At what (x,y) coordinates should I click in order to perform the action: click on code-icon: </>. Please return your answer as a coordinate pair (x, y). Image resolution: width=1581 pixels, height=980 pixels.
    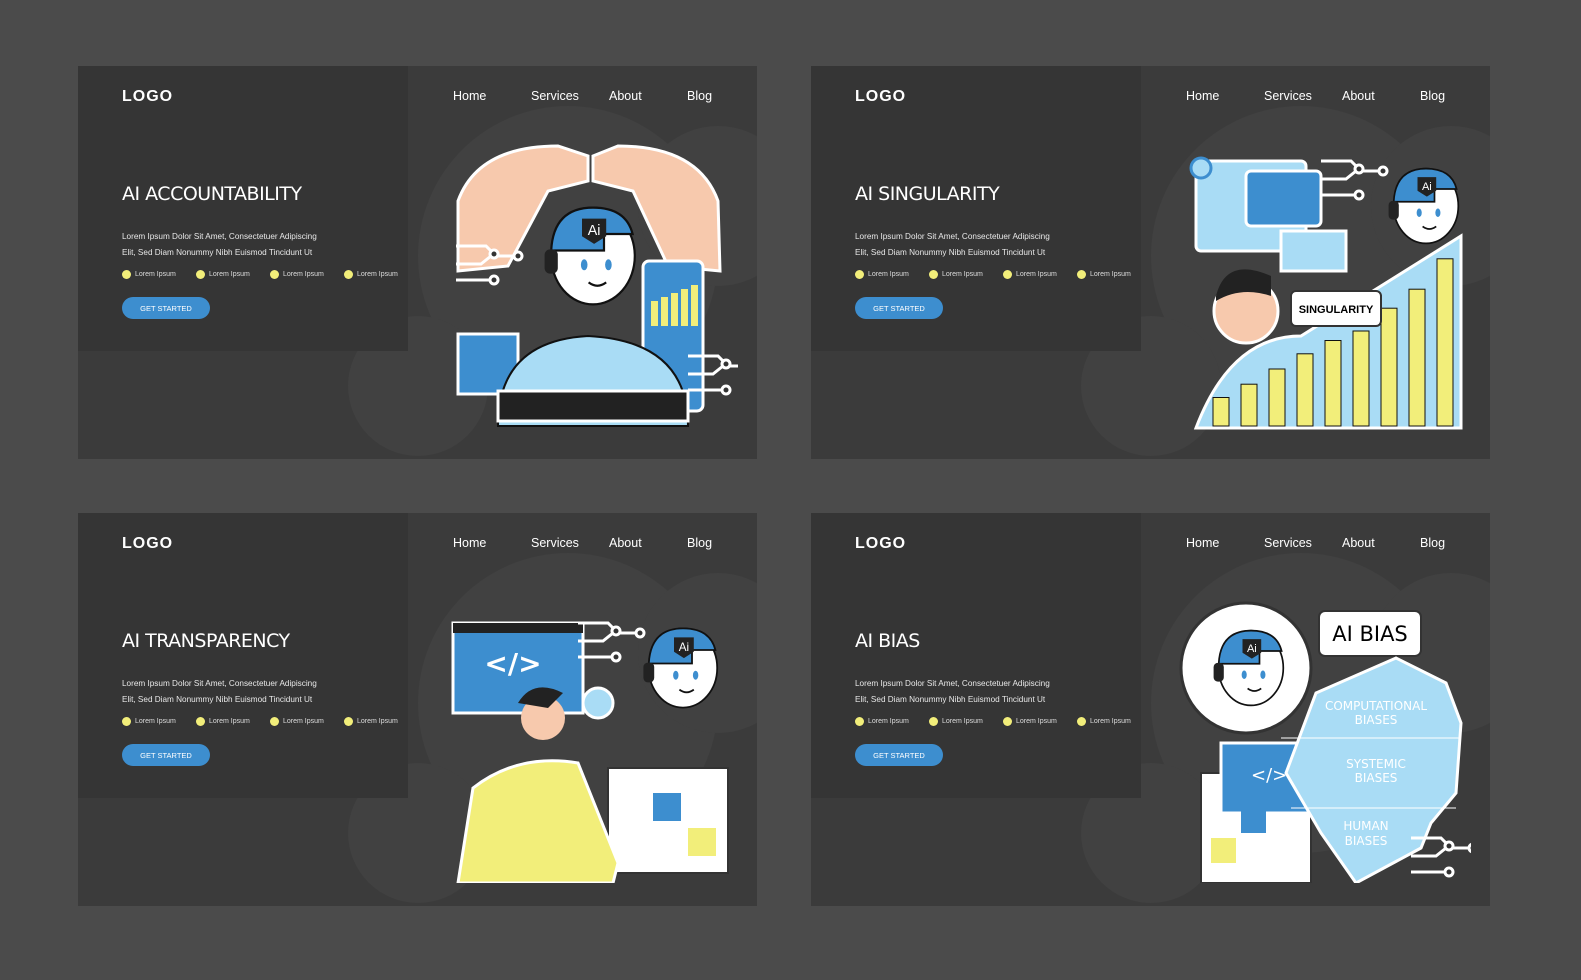
    Looking at the image, I should click on (1269, 775).